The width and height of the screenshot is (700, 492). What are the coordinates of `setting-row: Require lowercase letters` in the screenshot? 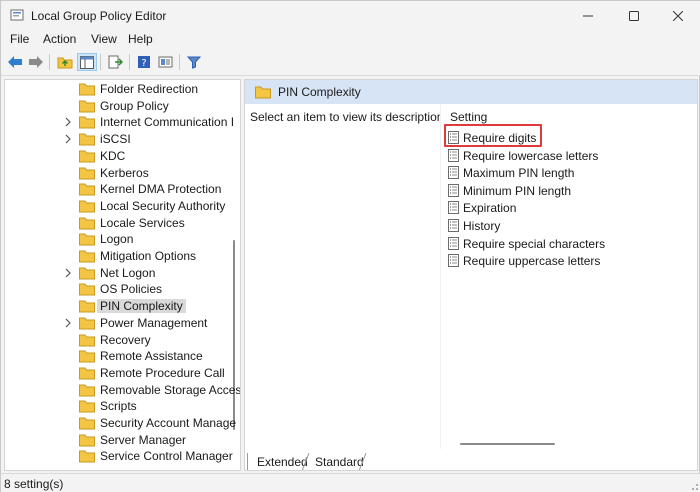 It's located at (568, 156).